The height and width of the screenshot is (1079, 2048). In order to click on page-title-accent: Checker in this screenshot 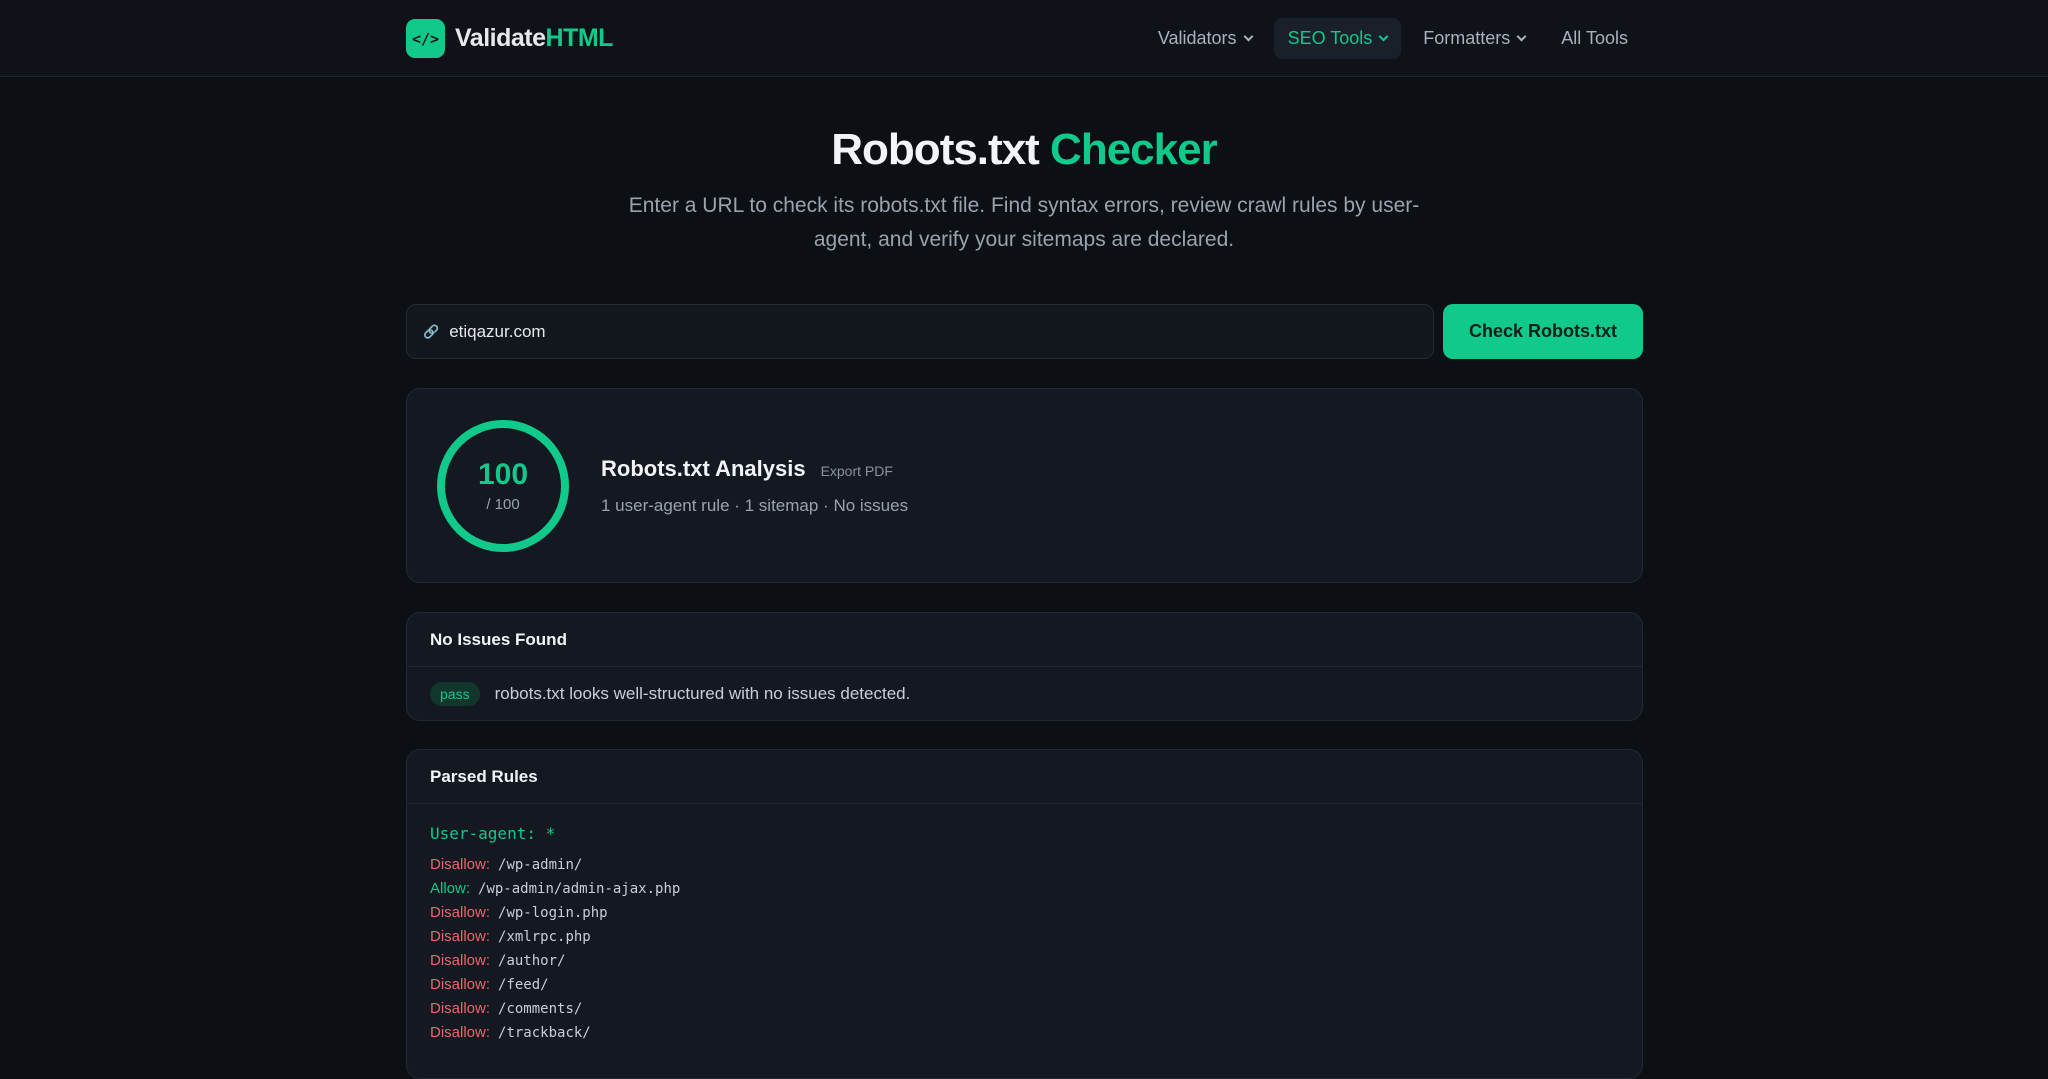, I will do `click(1134, 149)`.